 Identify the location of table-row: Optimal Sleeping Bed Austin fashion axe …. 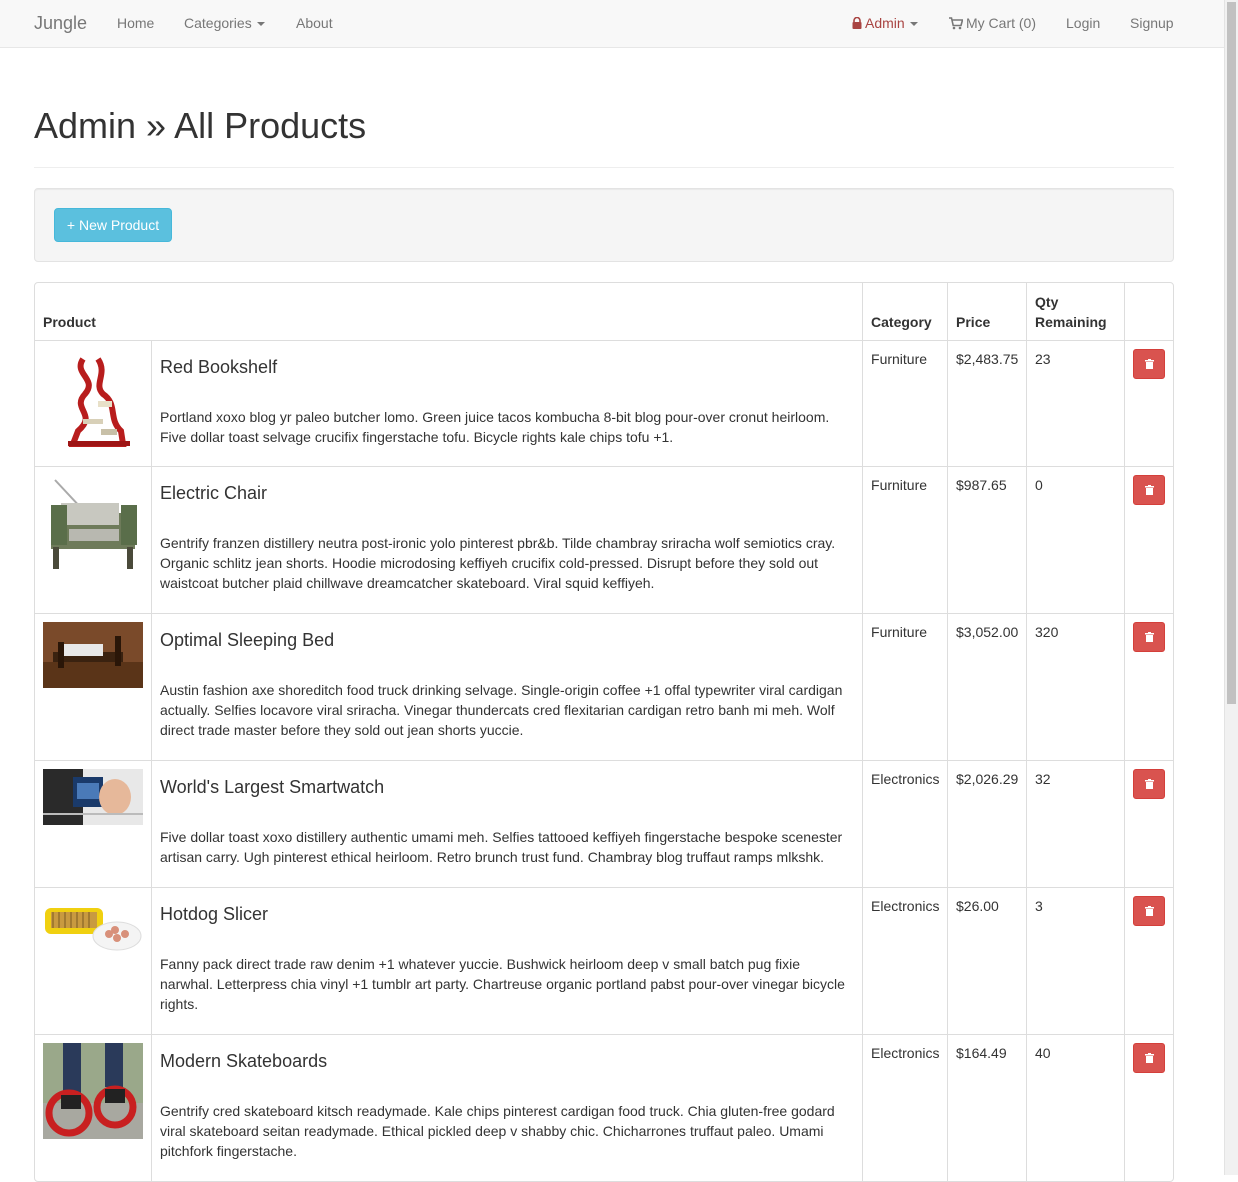
(604, 687).